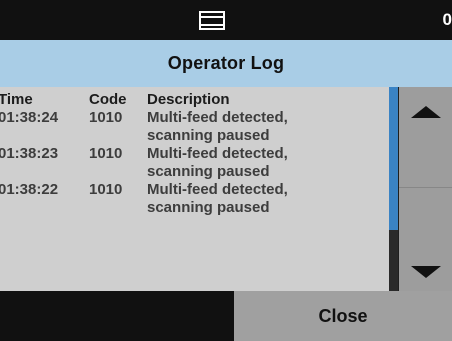  I want to click on page-counter: 0, so click(447, 19).